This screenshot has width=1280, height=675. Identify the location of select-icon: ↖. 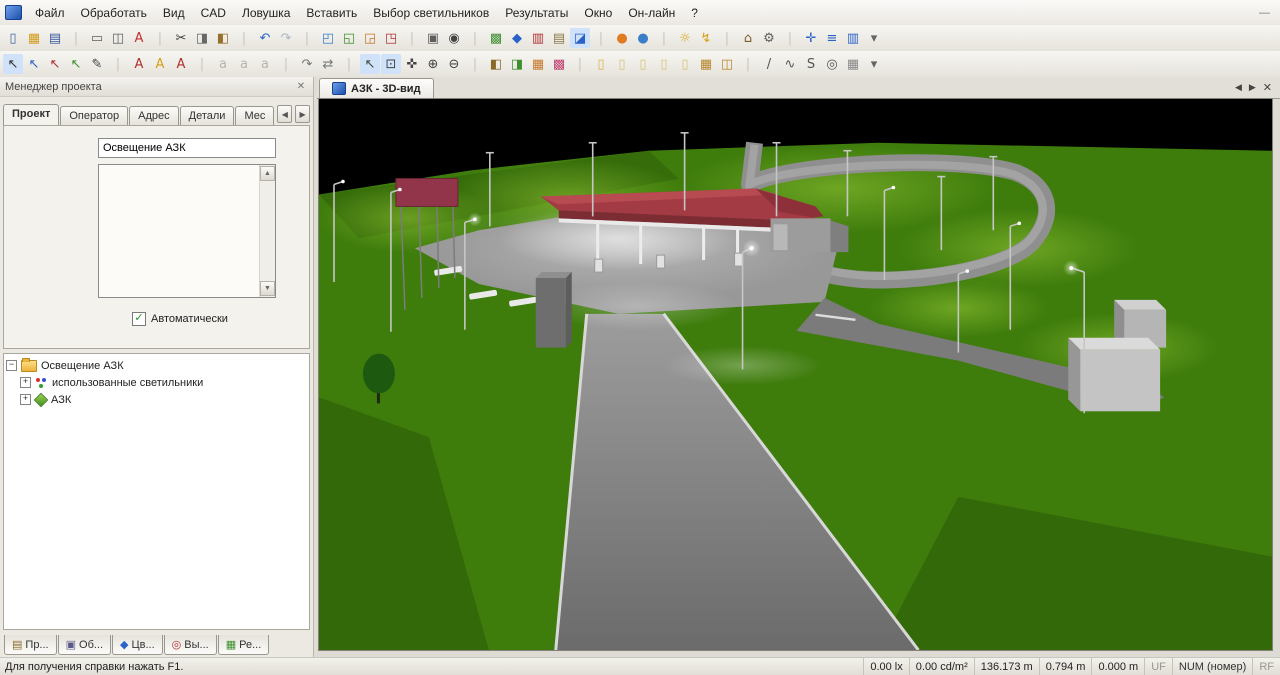
(13, 64).